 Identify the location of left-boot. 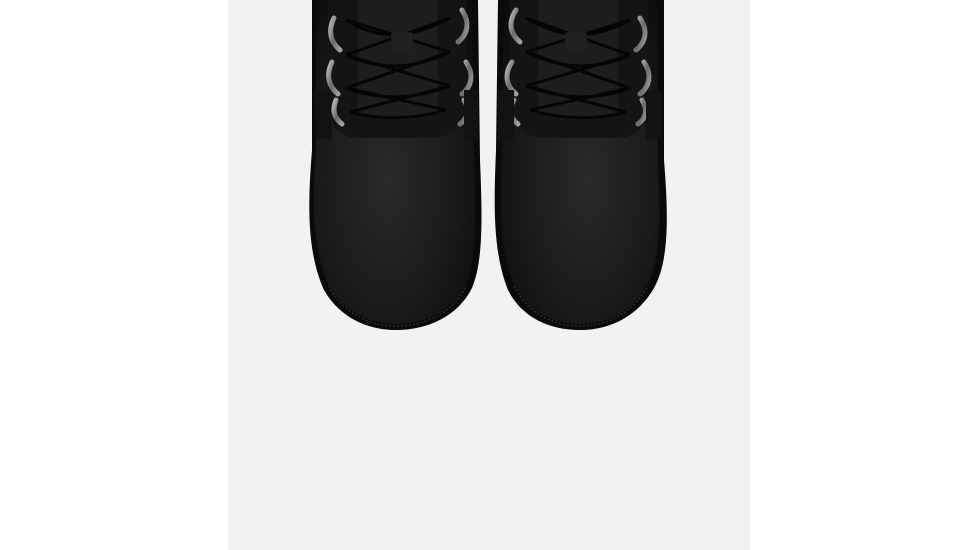
(395, 165).